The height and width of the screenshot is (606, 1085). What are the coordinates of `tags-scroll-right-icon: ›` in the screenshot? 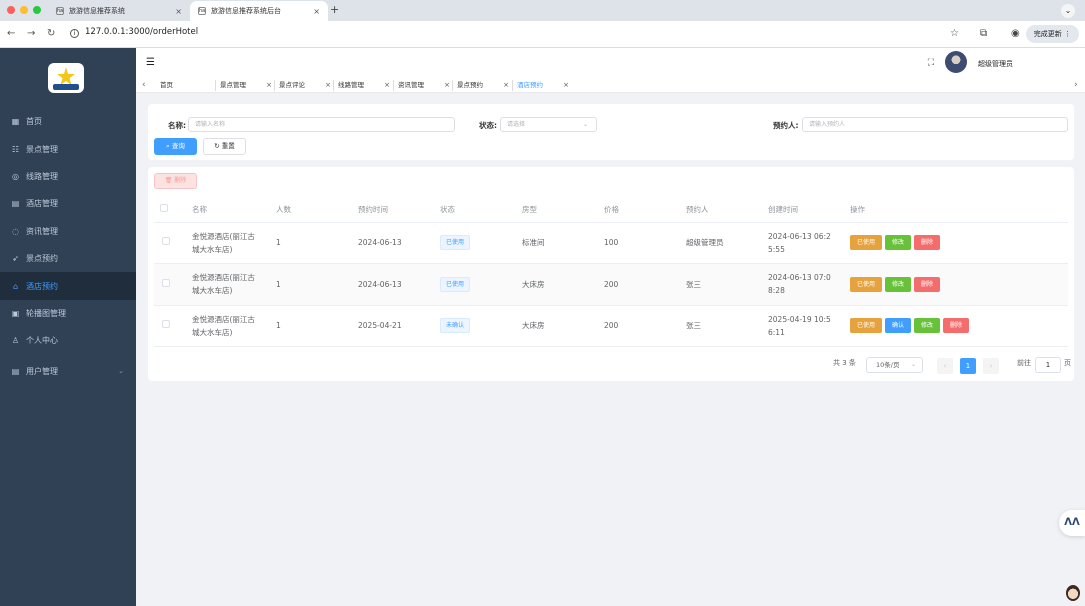 It's located at (1076, 85).